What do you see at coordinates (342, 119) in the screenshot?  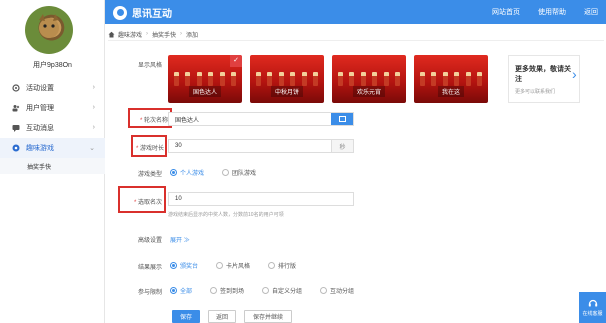 I see `edit-icon` at bounding box center [342, 119].